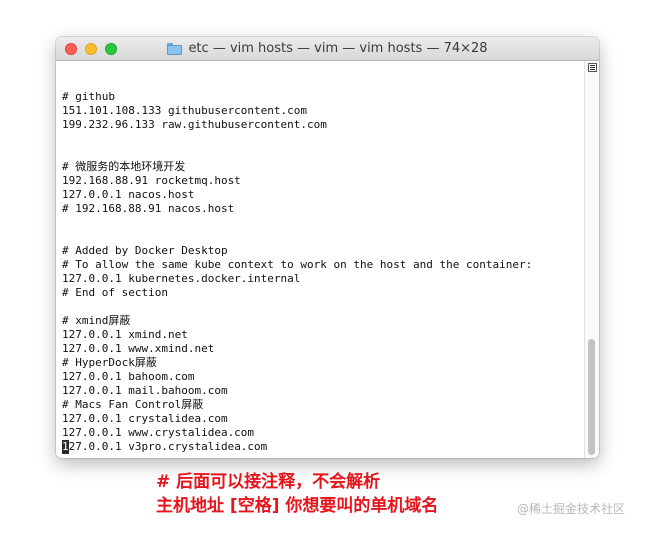 This screenshot has height=533, width=655. Describe the element at coordinates (323, 251) in the screenshot. I see `editor-line: # Added by Docker Desktop` at that location.